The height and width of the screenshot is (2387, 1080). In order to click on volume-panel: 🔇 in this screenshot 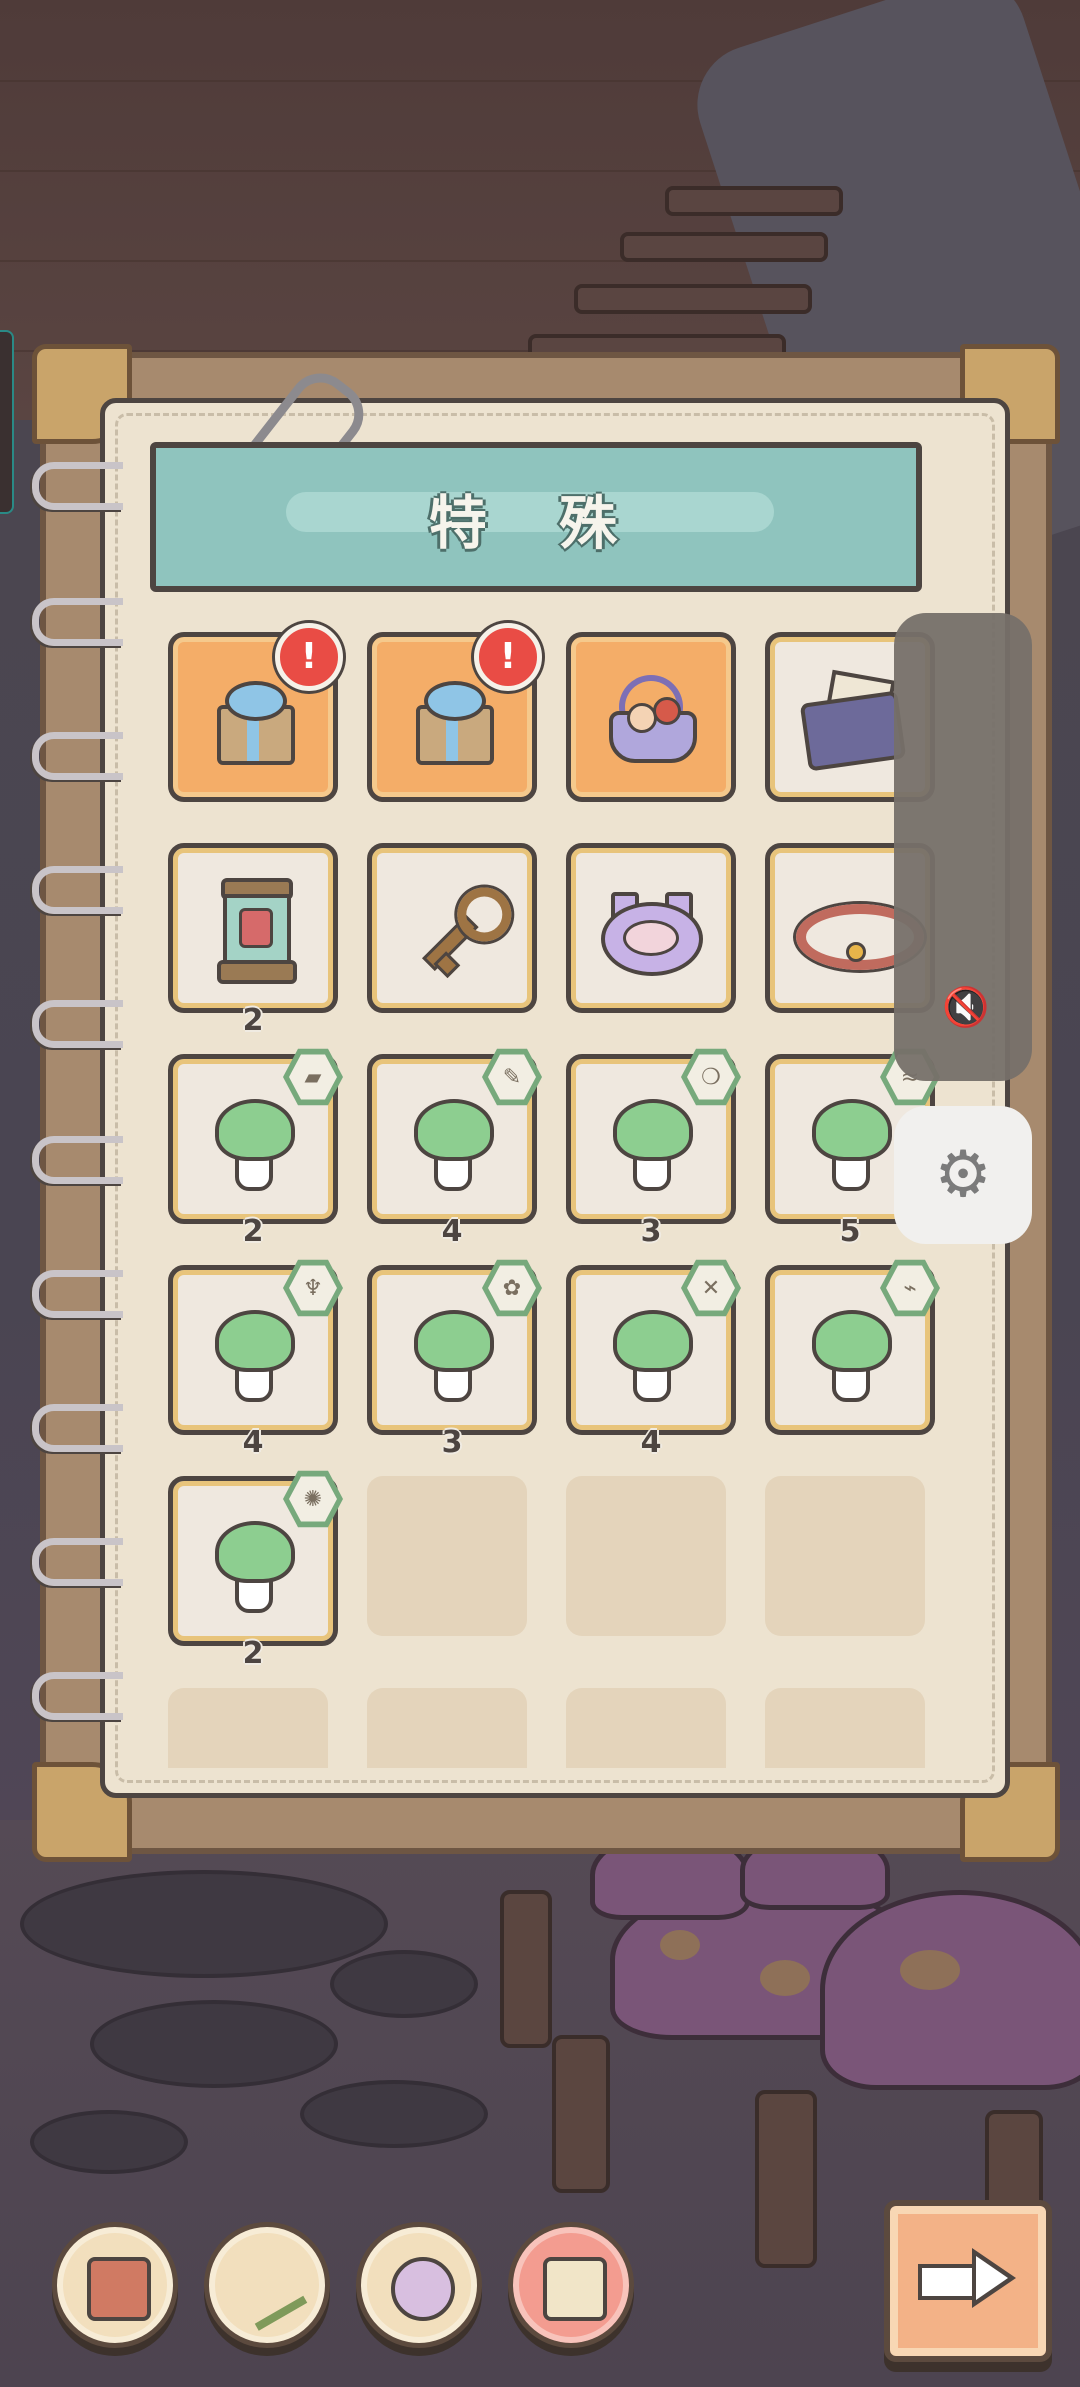, I will do `click(963, 847)`.